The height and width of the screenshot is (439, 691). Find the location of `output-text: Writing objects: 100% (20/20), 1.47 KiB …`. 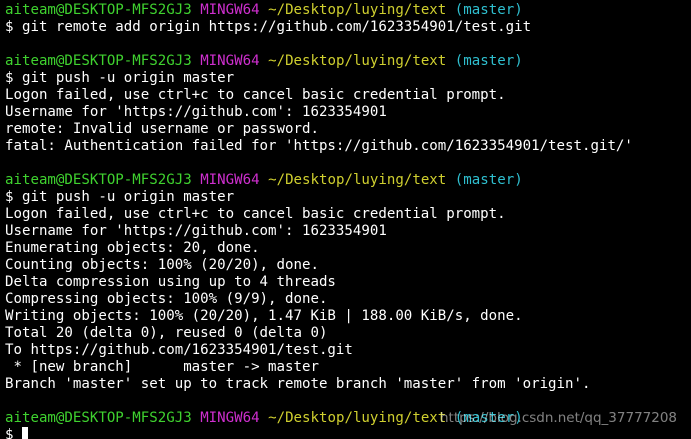

output-text: Writing objects: 100% (20/20), 1.47 KiB … is located at coordinates (264, 316).